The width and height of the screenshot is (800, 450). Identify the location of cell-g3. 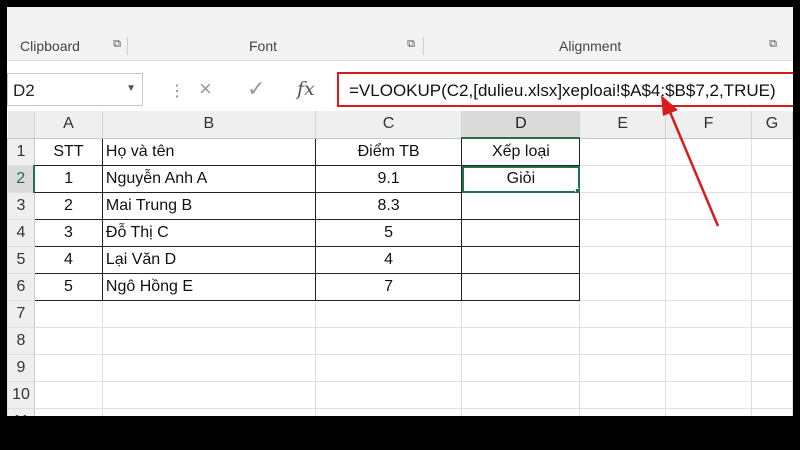
(771, 206).